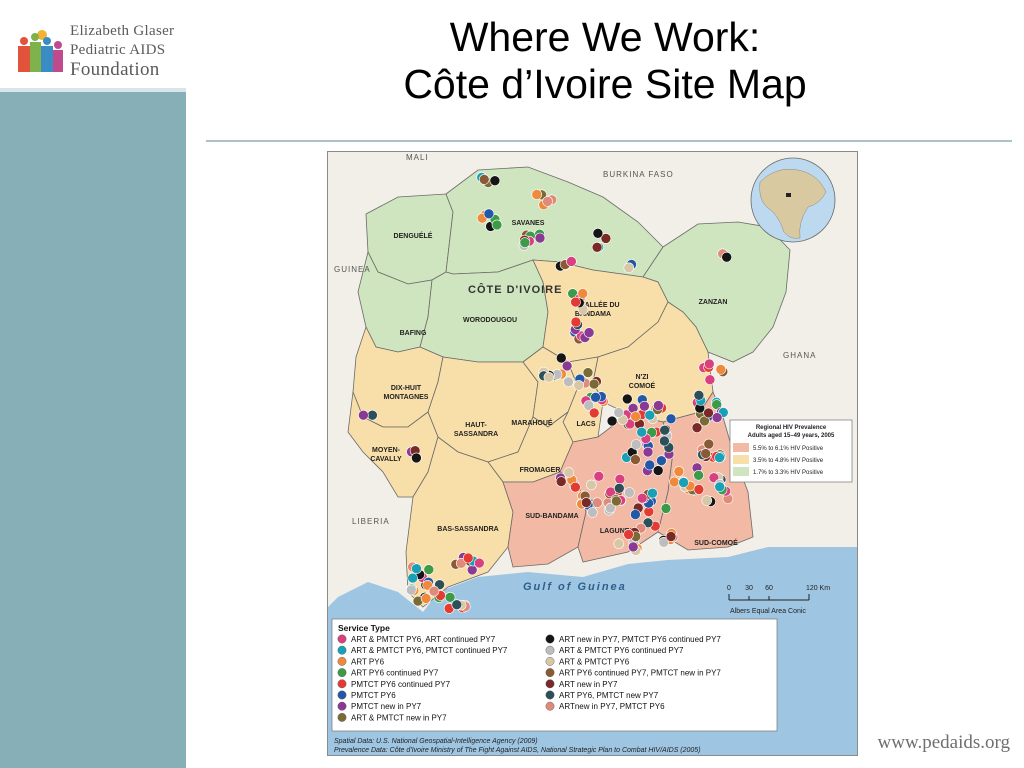 The image size is (1024, 768). Describe the element at coordinates (713, 302) in the screenshot. I see `label-zanzan: ZANZAN` at that location.